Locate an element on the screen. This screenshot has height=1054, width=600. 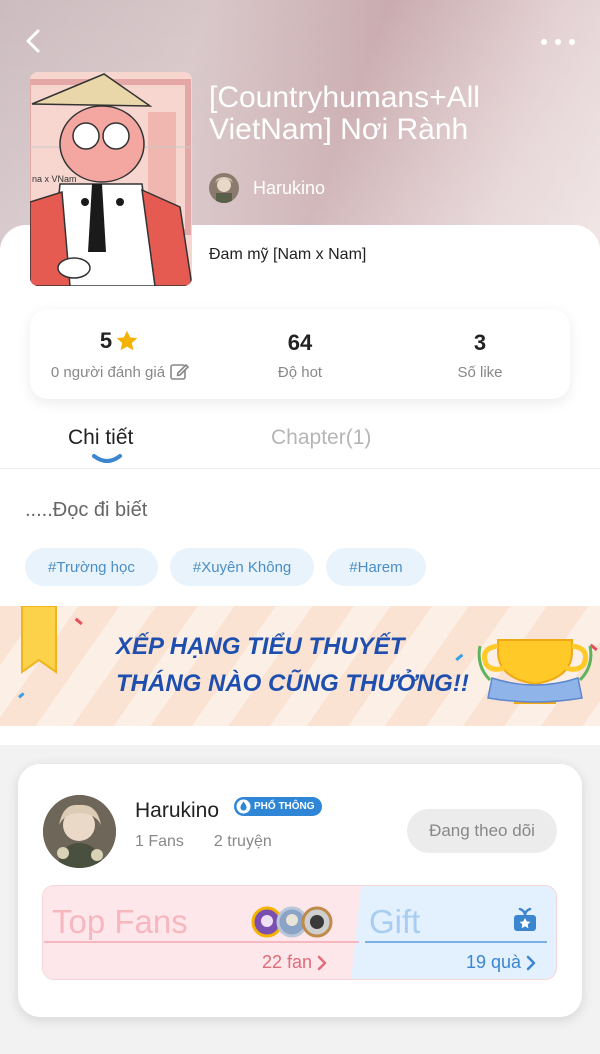
top-fans-title: Top Fans is located at coordinates (120, 921).